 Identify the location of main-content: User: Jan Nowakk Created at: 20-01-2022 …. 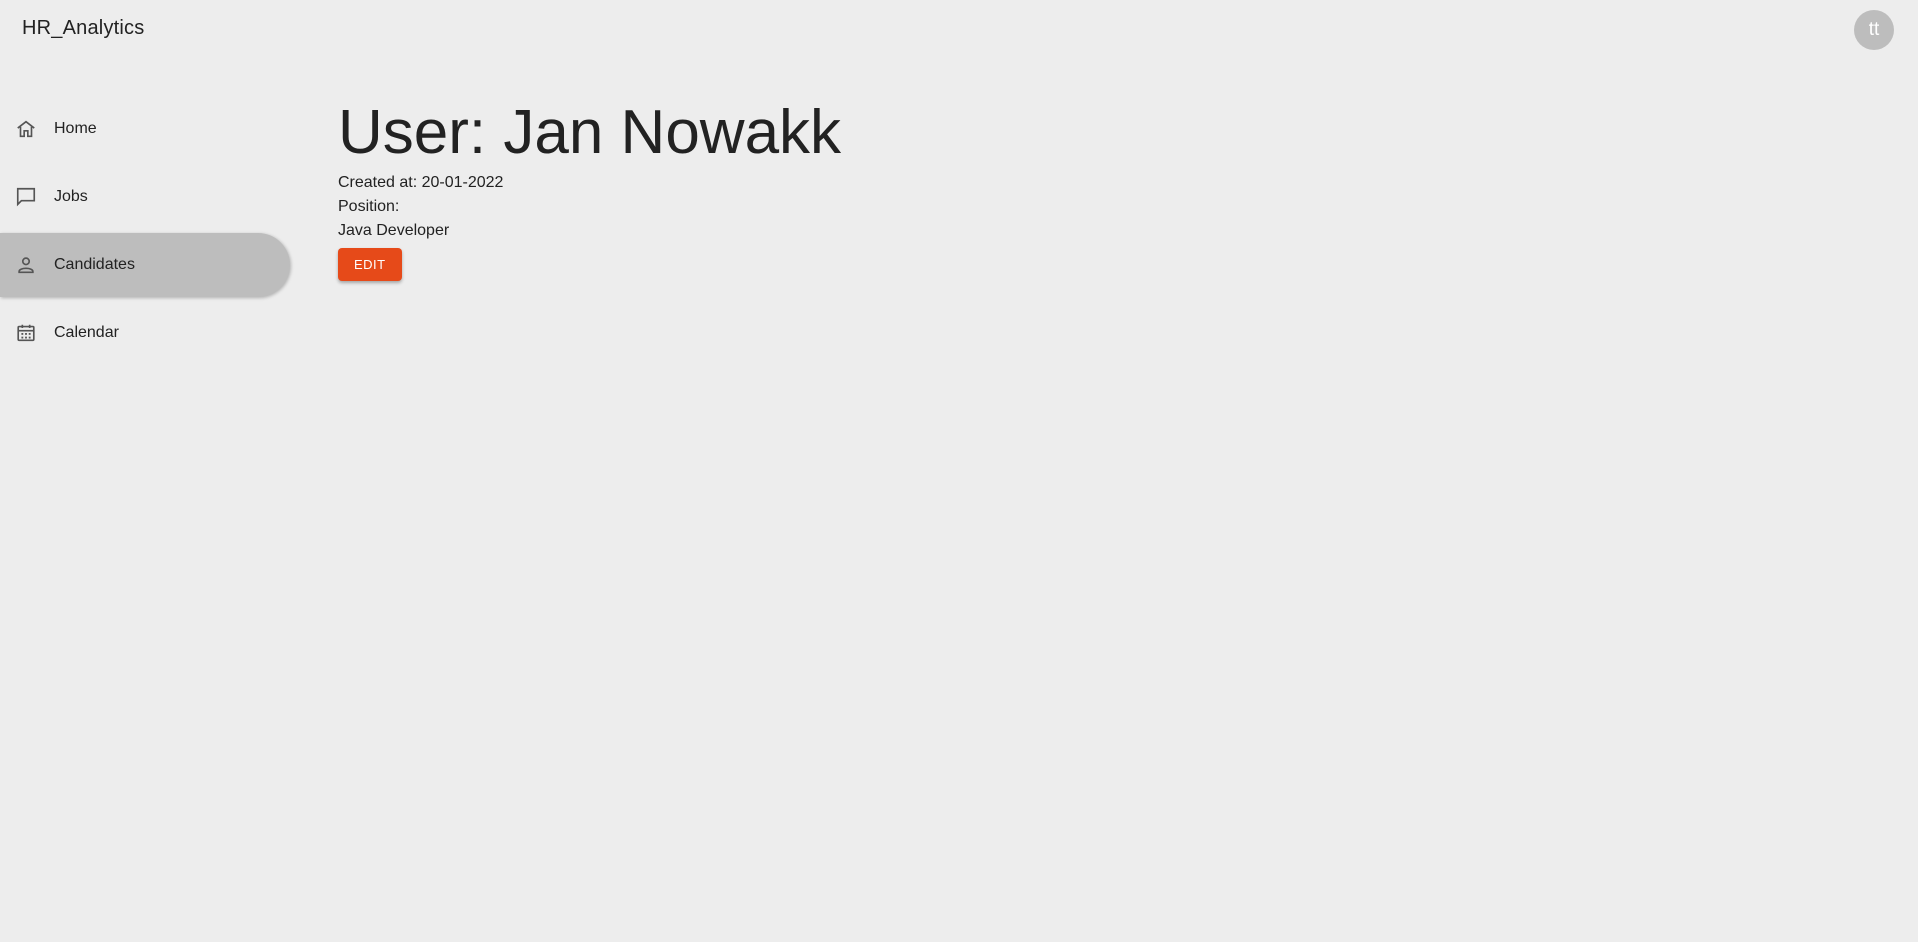
(589, 188).